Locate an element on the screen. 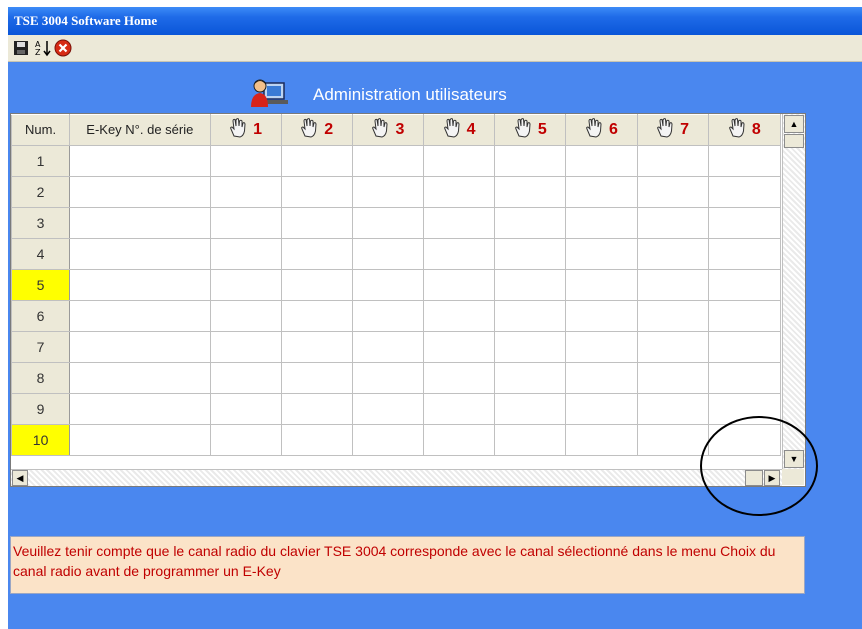  title-bar: TSE 3004 Software Home is located at coordinates (435, 21).